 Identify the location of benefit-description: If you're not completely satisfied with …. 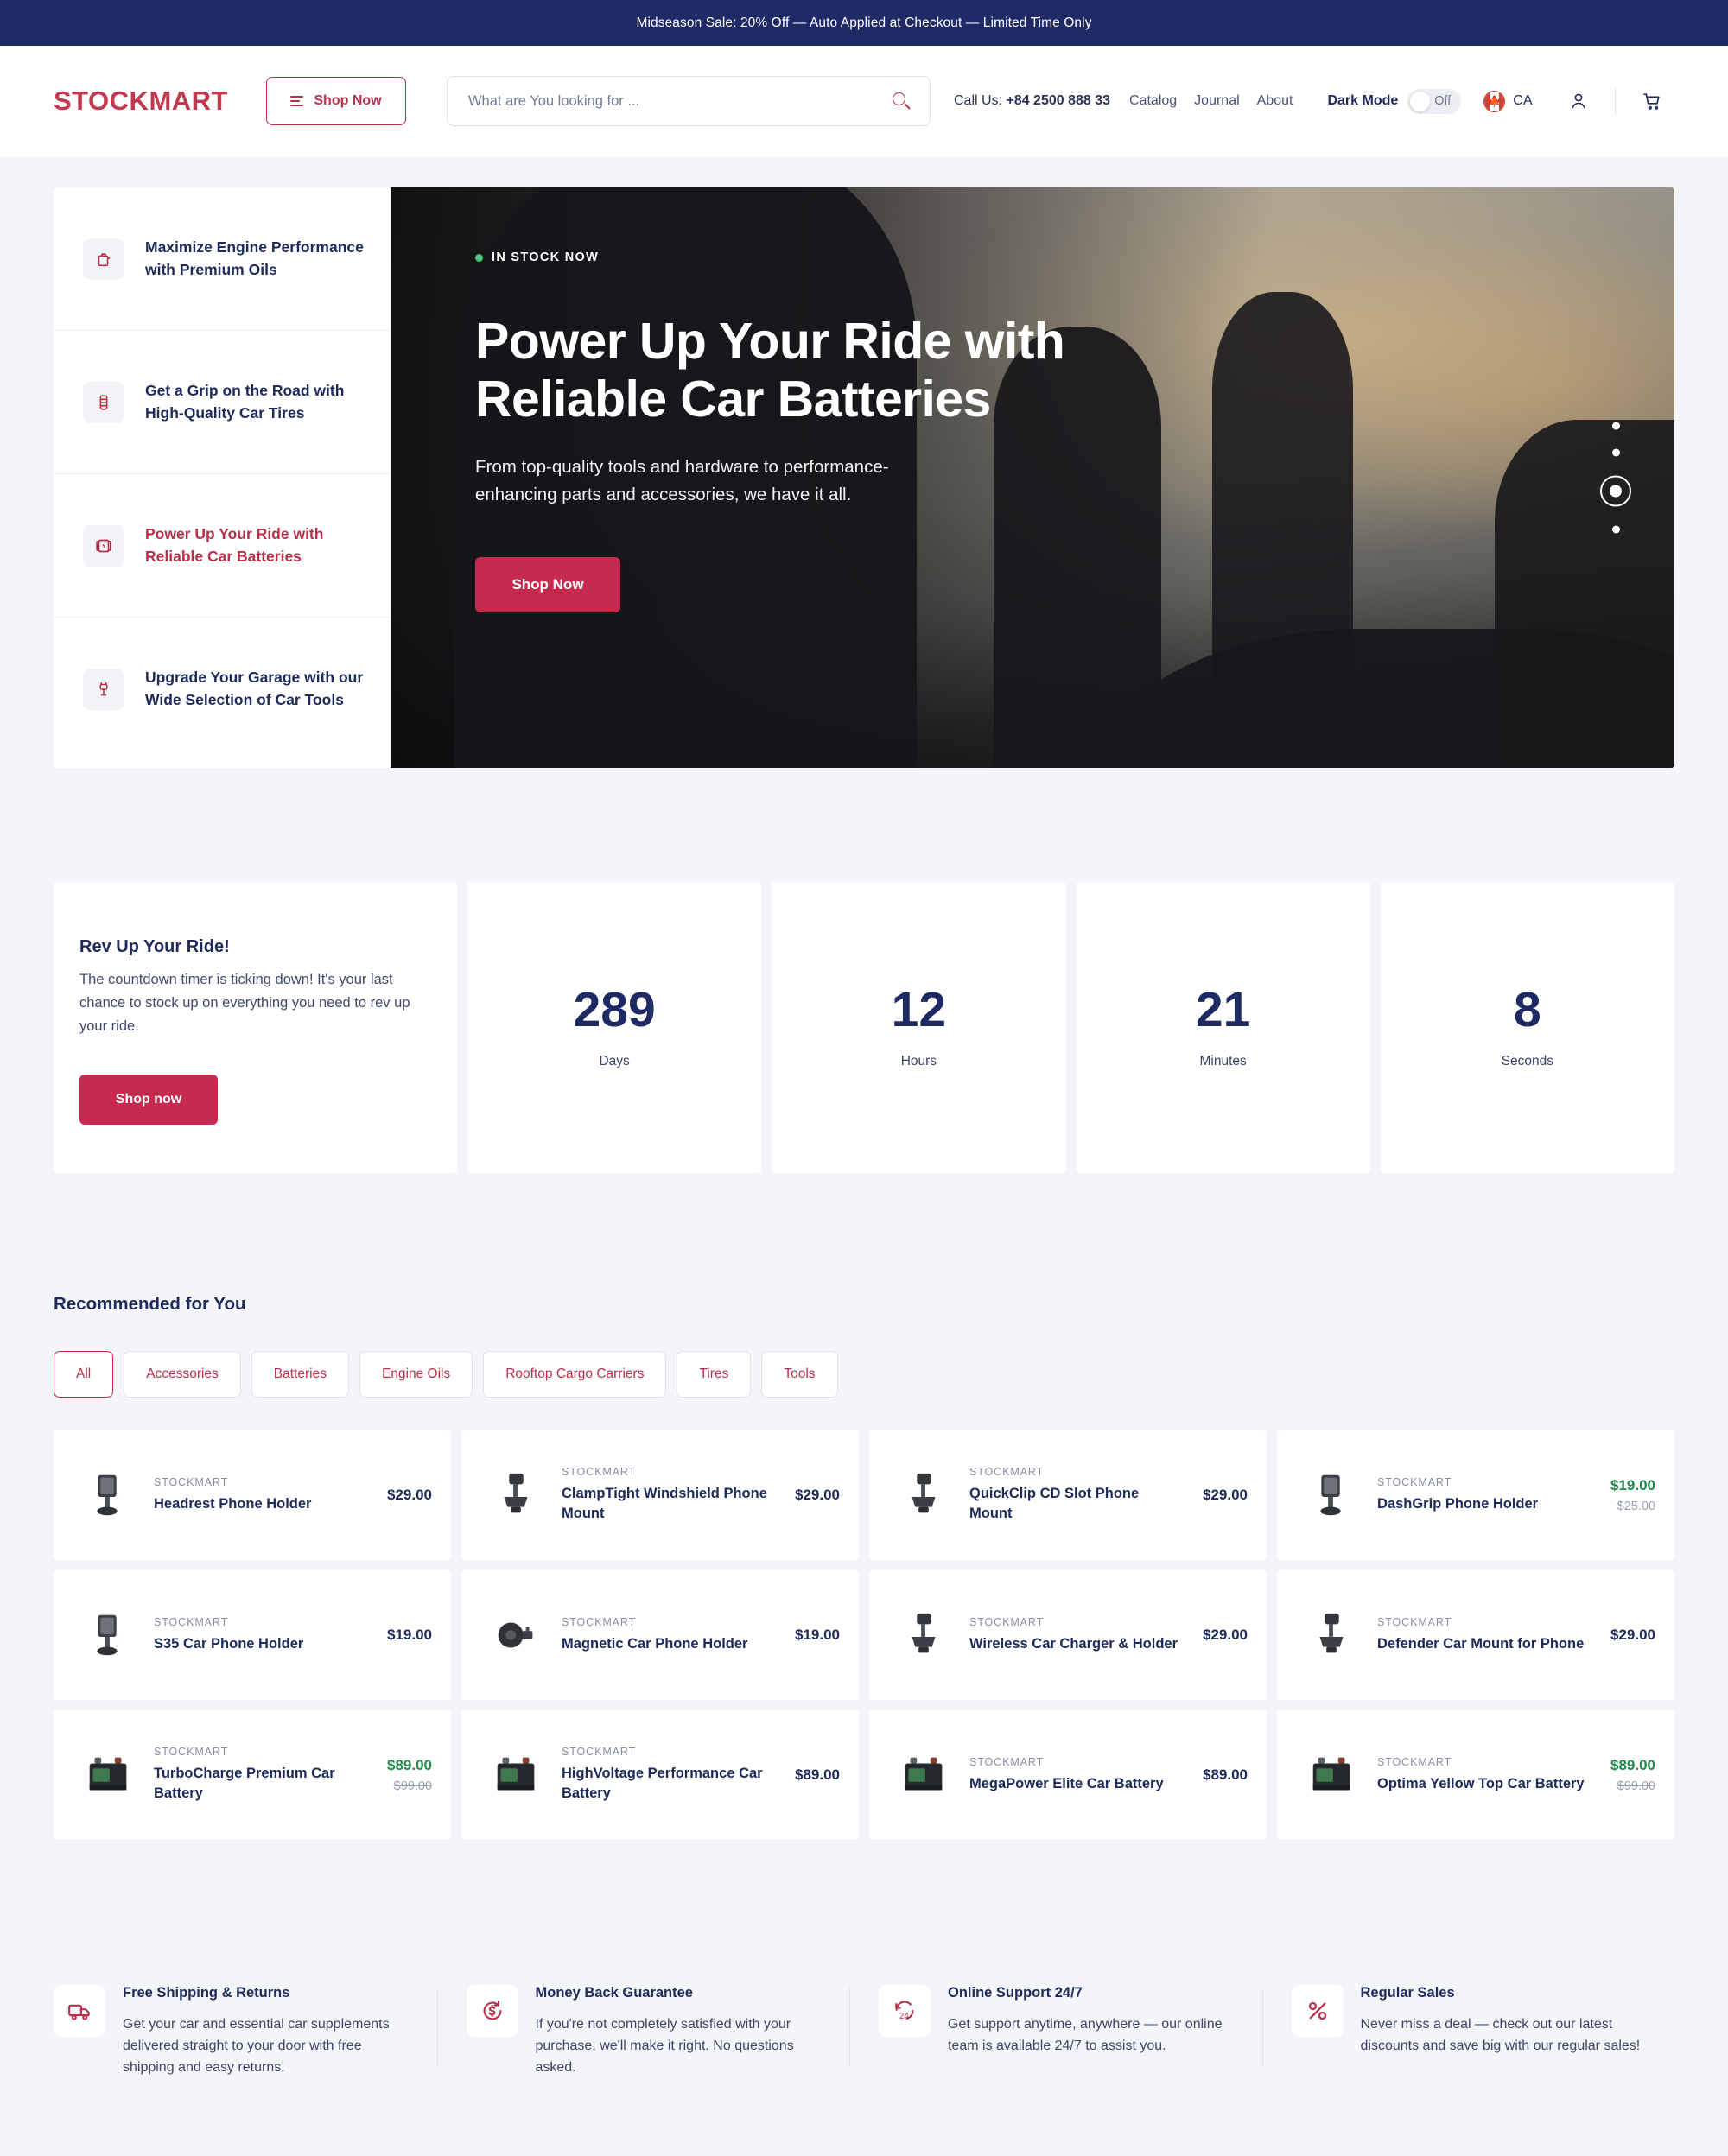
(664, 2046).